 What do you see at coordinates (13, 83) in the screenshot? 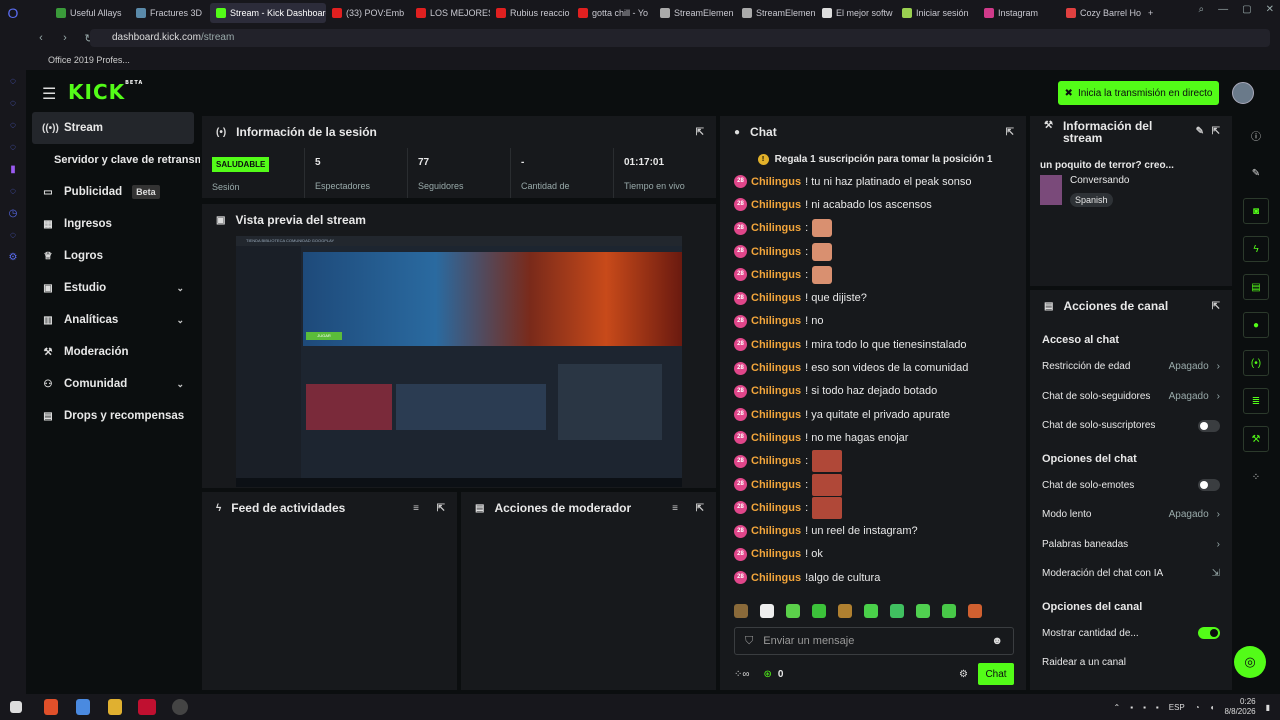
I see `messenger-icon: ◌` at bounding box center [13, 83].